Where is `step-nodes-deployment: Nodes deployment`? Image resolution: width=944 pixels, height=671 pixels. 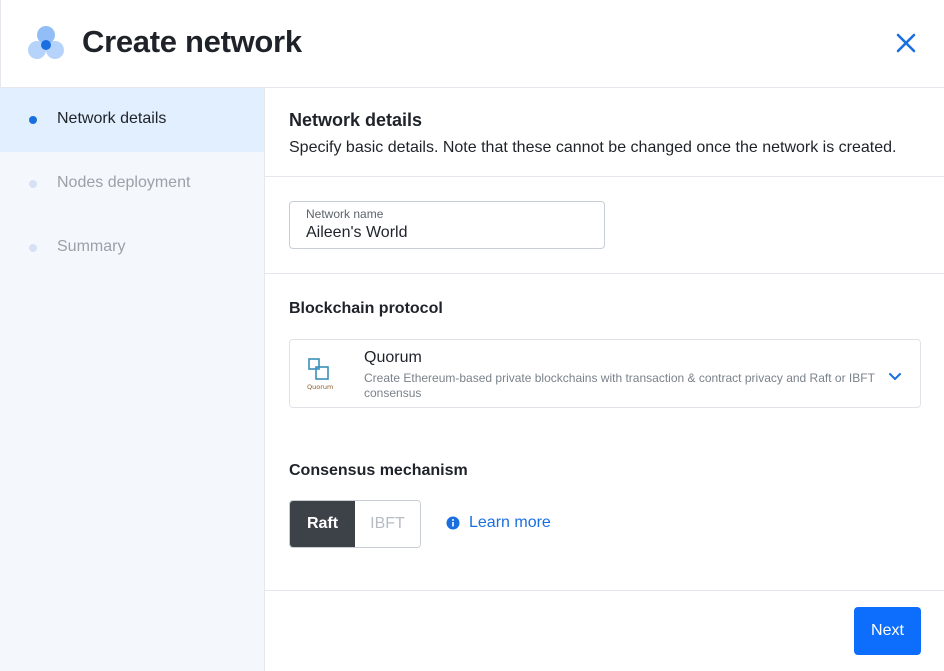 step-nodes-deployment: Nodes deployment is located at coordinates (132, 184).